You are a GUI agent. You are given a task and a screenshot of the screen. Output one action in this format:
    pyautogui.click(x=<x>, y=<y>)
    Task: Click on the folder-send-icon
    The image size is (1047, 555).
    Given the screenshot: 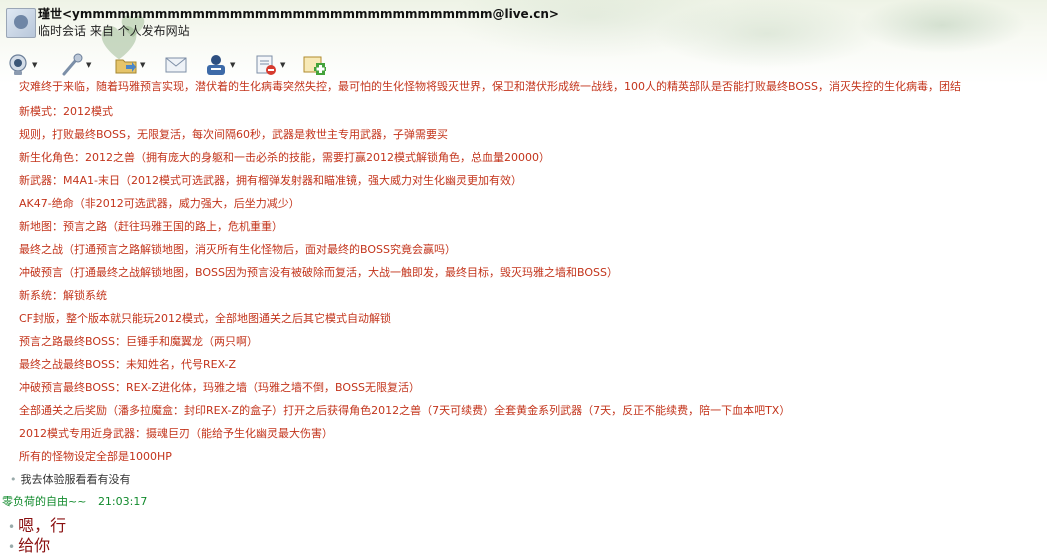 What is the action you would take?
    pyautogui.click(x=126, y=66)
    